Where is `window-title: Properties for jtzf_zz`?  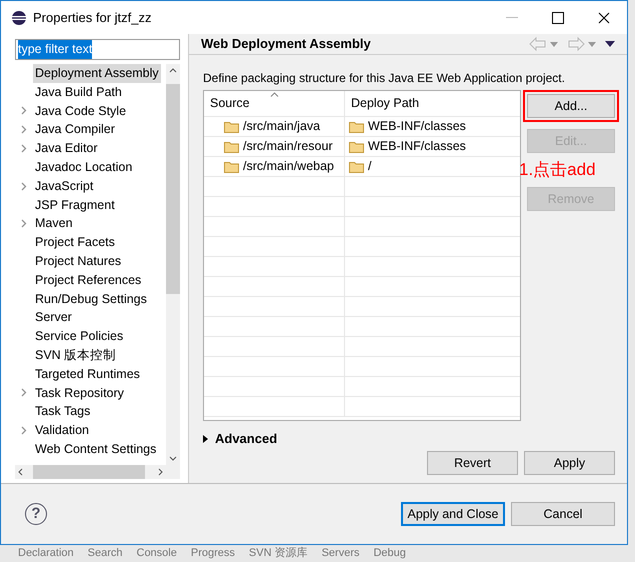
window-title: Properties for jtzf_zz is located at coordinates (92, 17).